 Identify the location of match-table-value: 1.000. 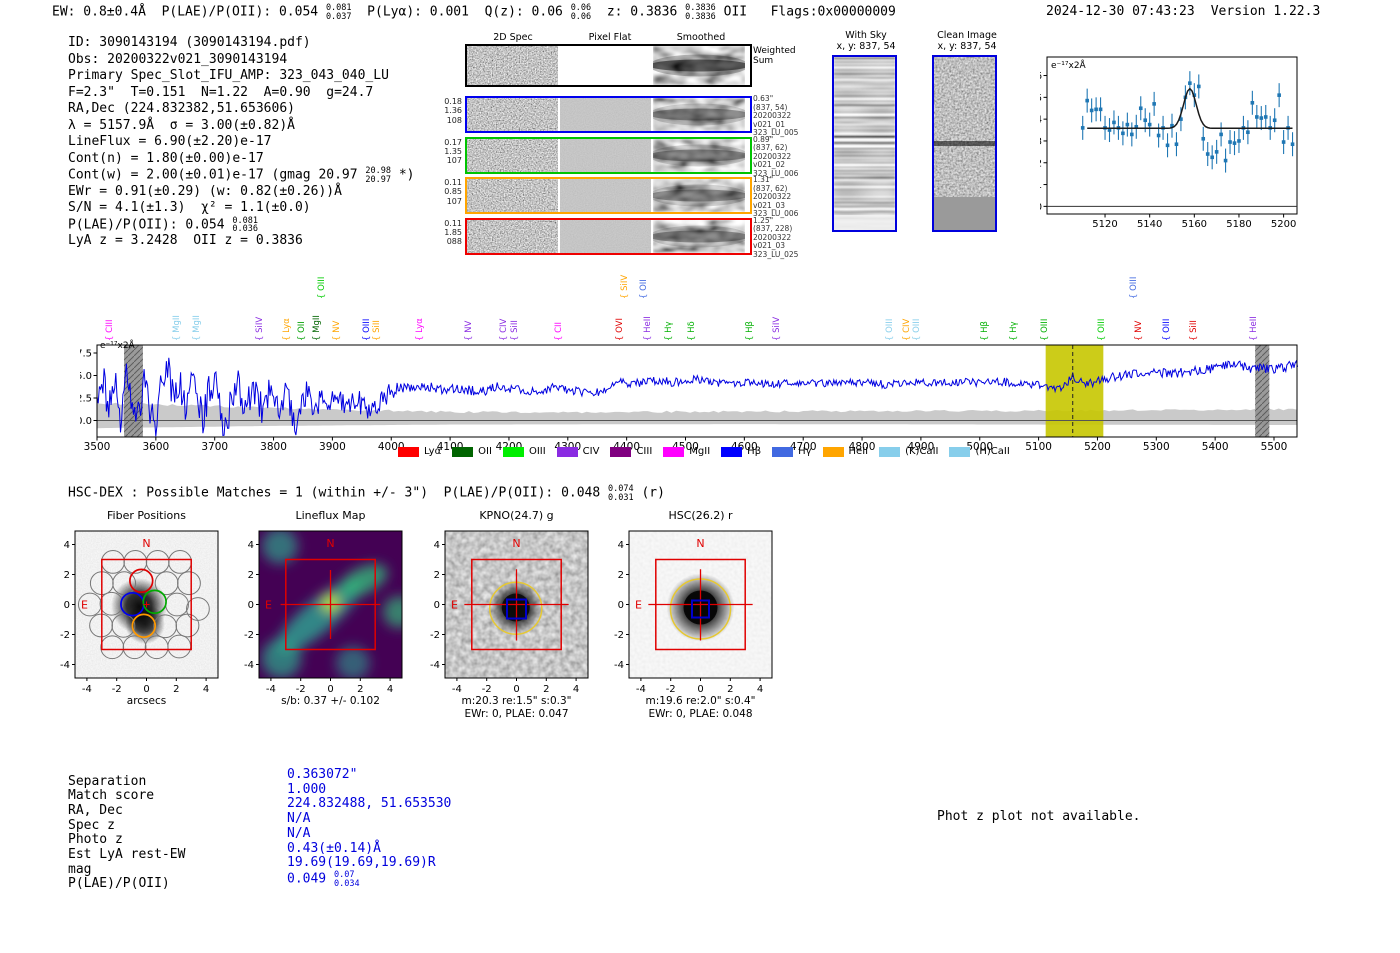
(307, 789).